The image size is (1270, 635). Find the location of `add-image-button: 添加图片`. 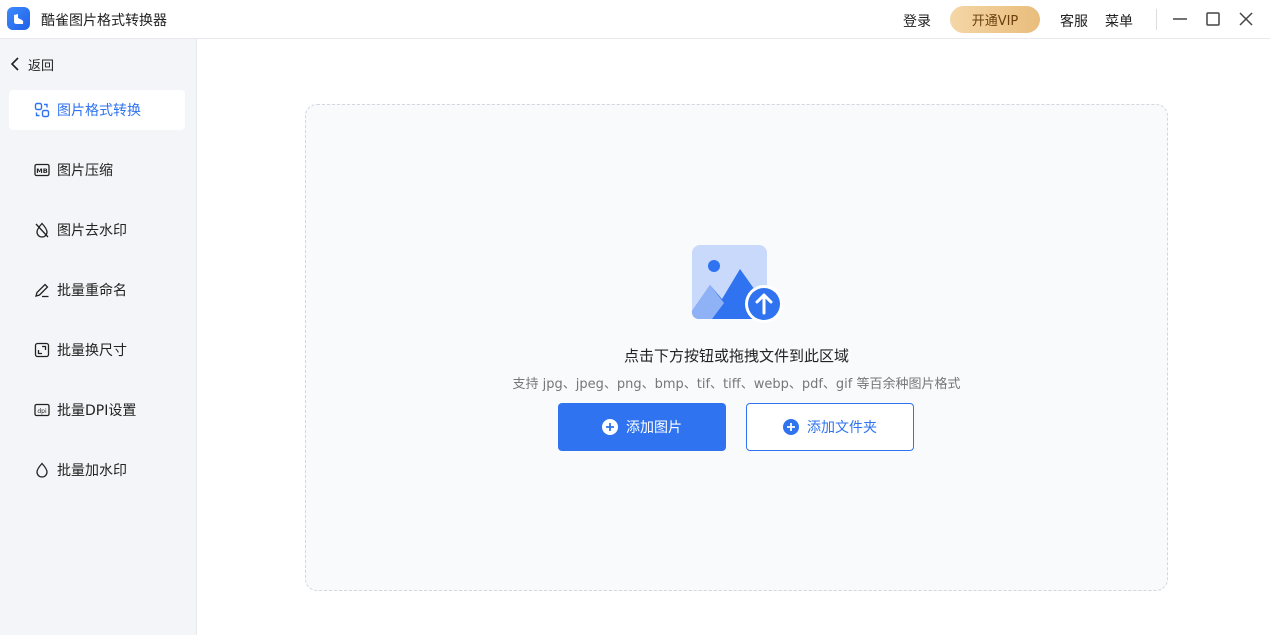

add-image-button: 添加图片 is located at coordinates (642, 427).